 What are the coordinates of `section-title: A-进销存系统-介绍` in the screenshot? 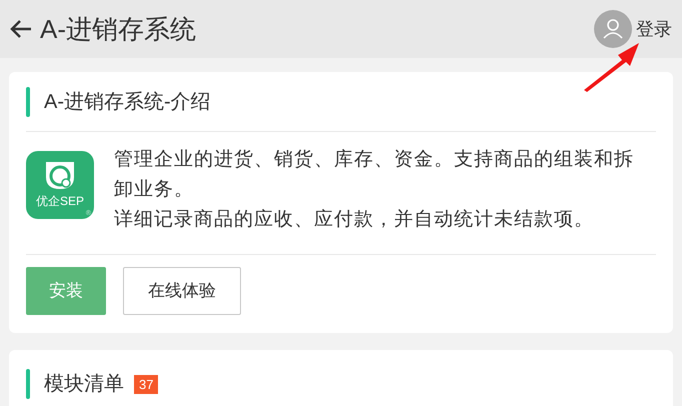 It's located at (127, 102).